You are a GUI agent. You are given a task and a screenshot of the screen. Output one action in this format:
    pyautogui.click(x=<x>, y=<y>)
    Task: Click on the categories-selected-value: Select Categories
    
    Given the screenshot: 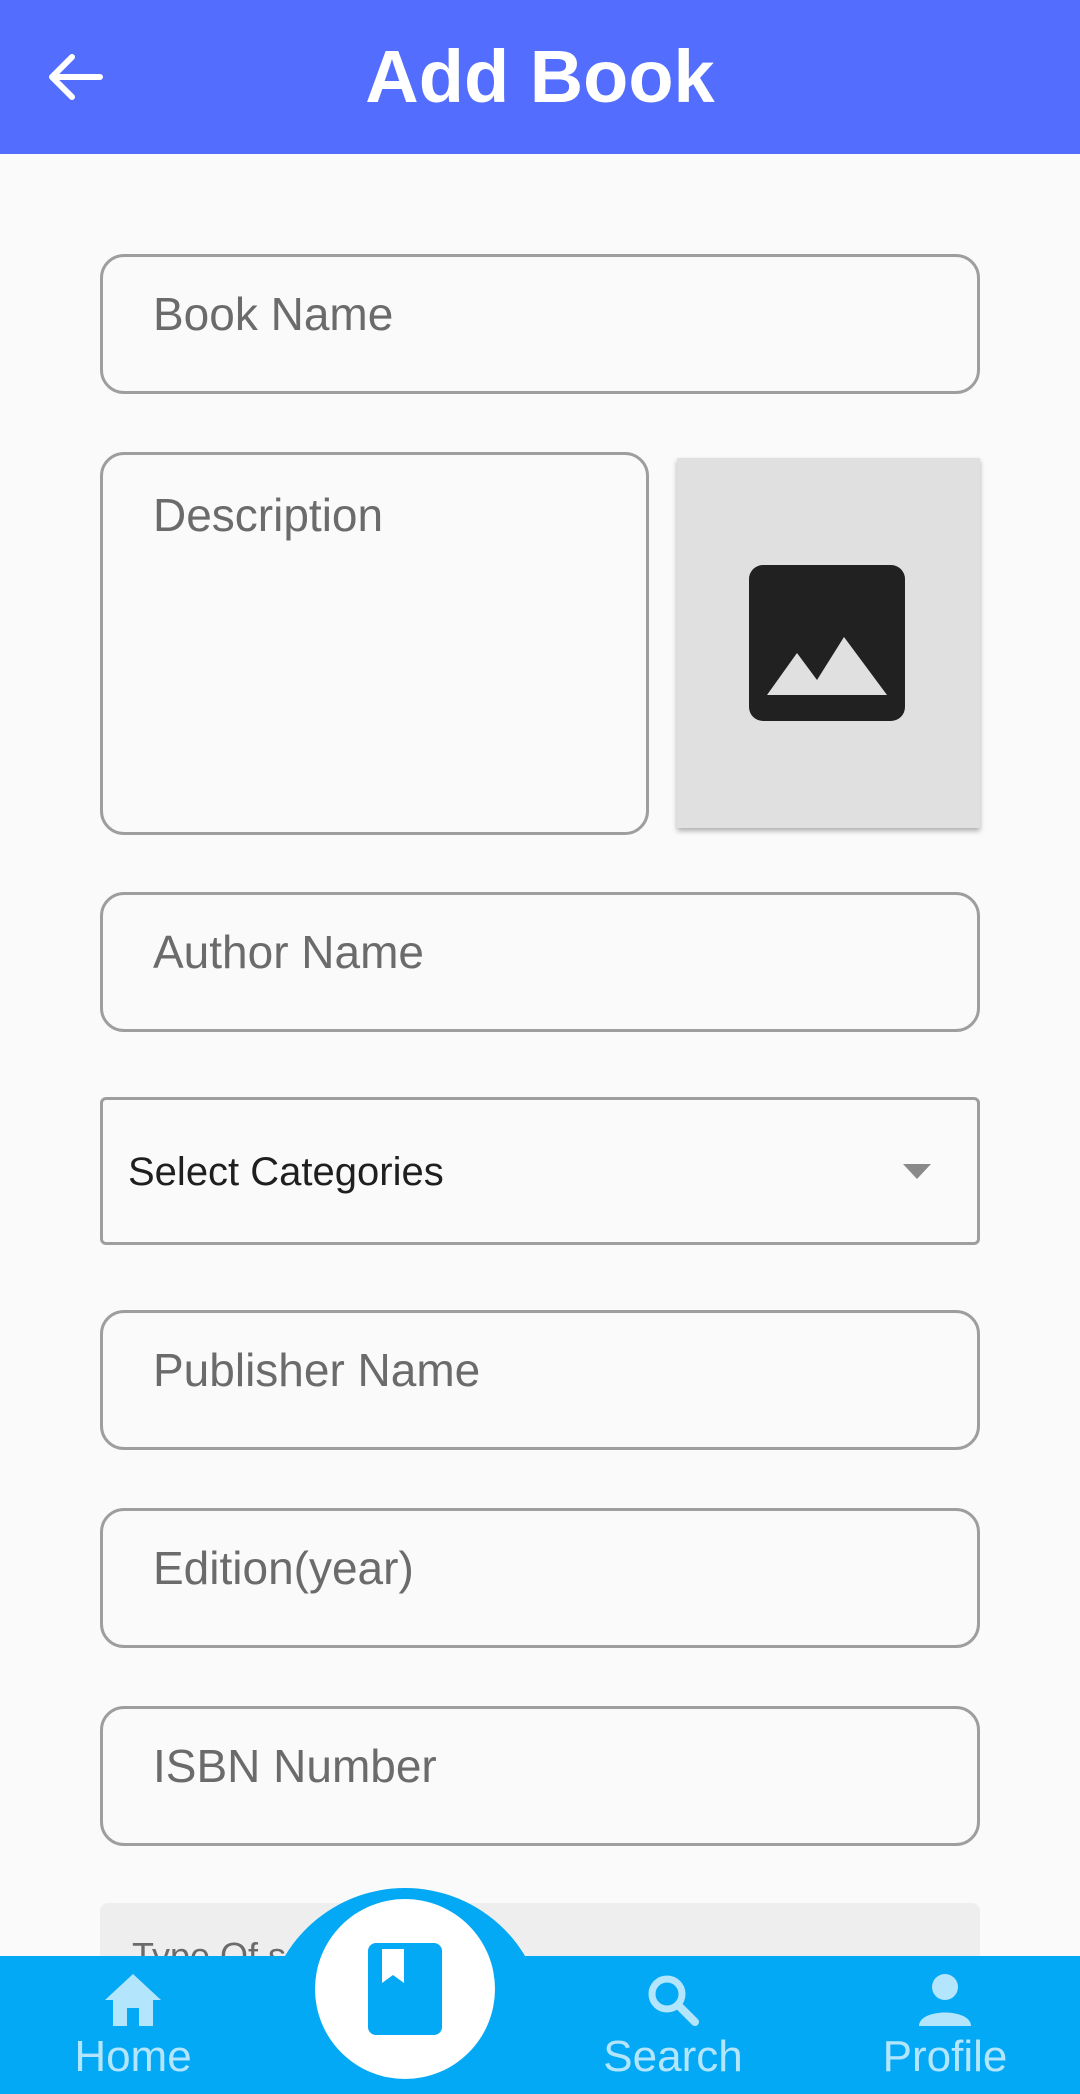 What is the action you would take?
    pyautogui.click(x=286, y=1172)
    